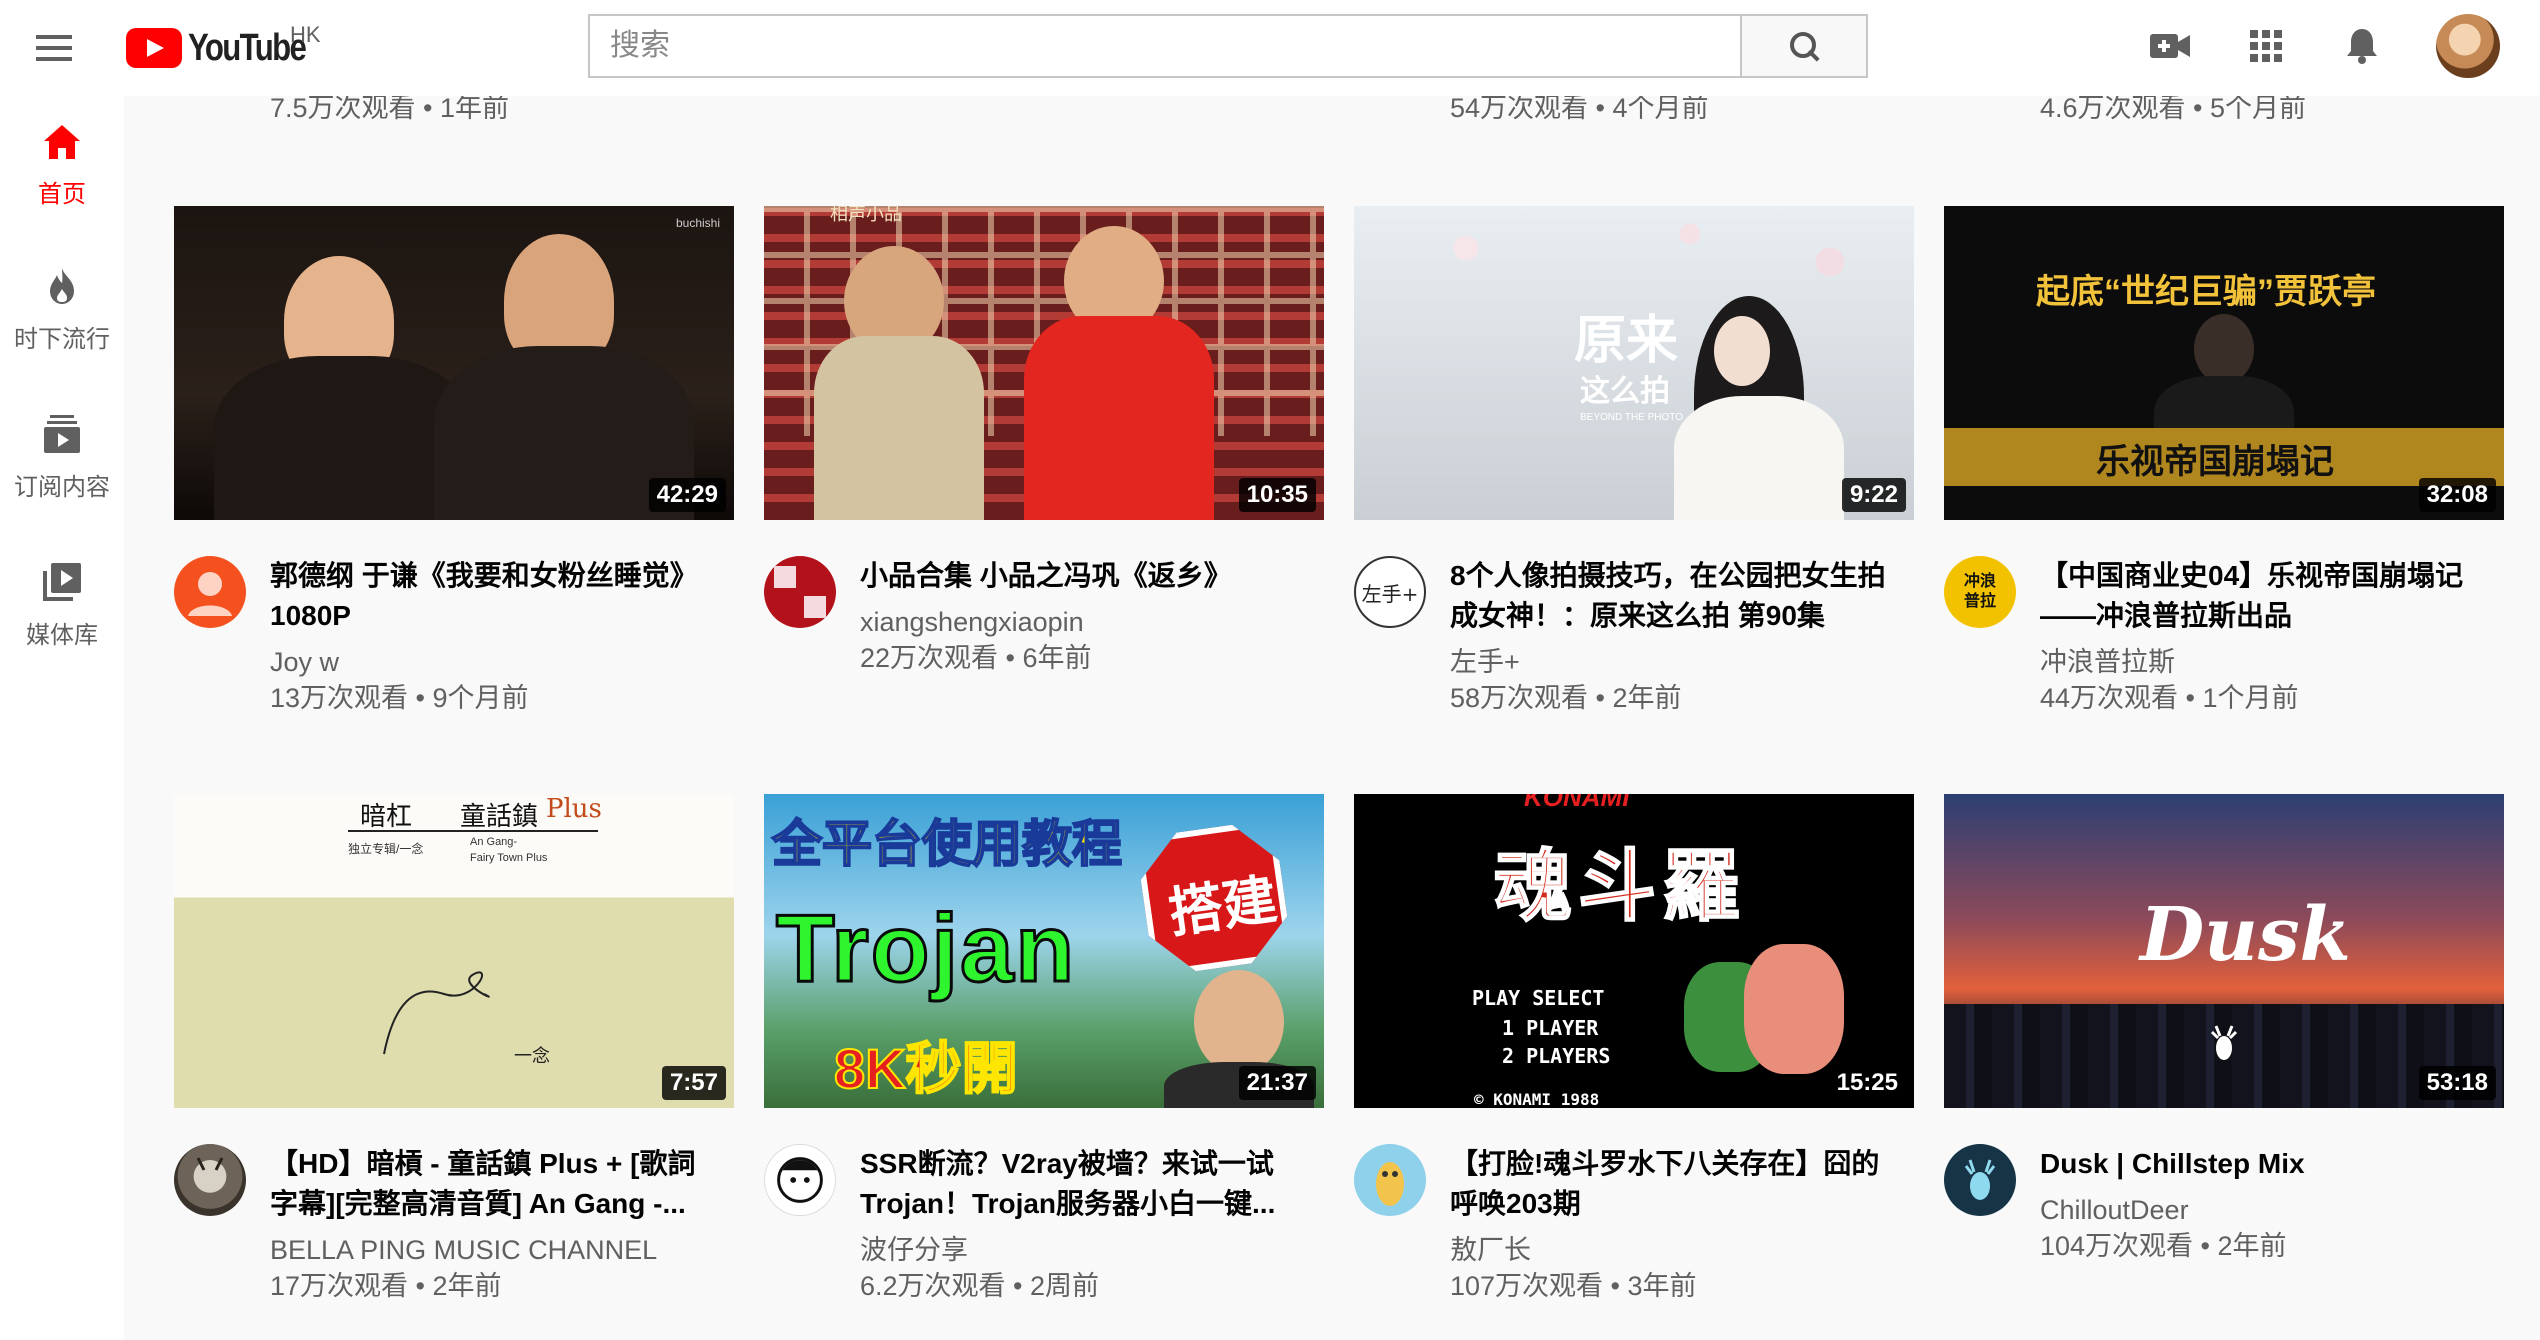 The height and width of the screenshot is (1340, 2540). I want to click on model-face, so click(1742, 351).